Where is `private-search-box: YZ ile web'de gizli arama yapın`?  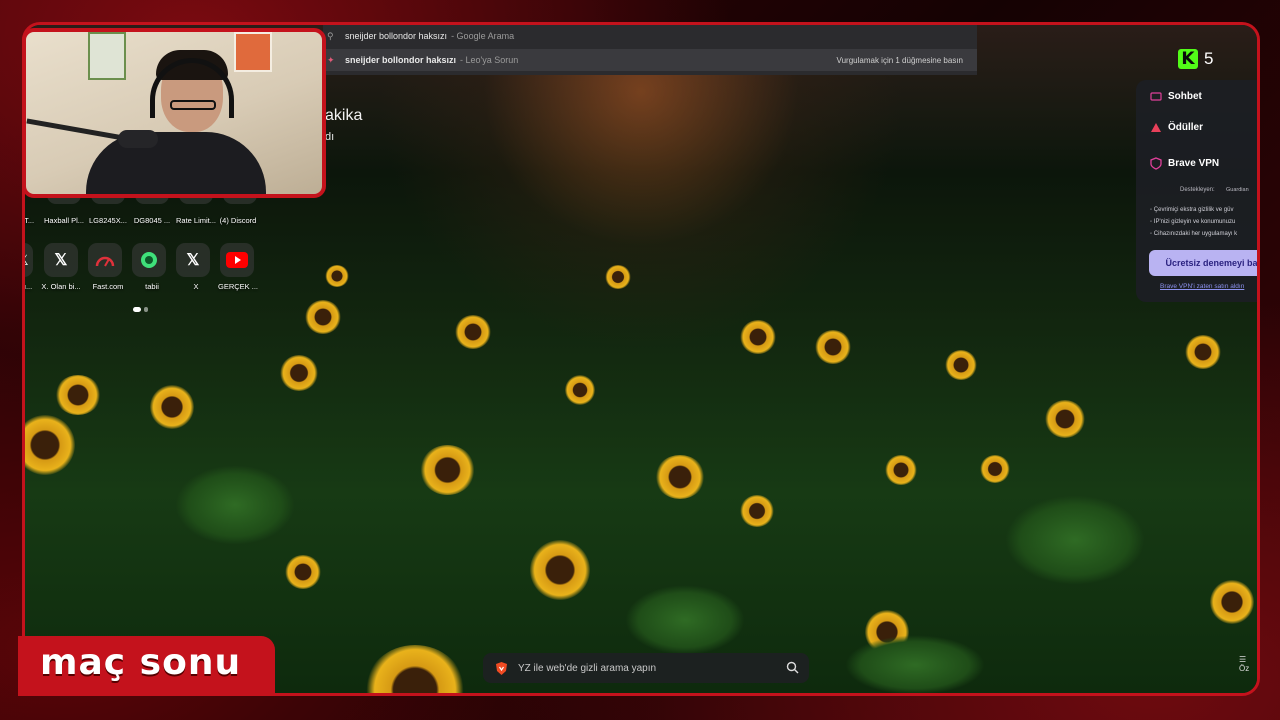 private-search-box: YZ ile web'de gizli arama yapın is located at coordinates (646, 668).